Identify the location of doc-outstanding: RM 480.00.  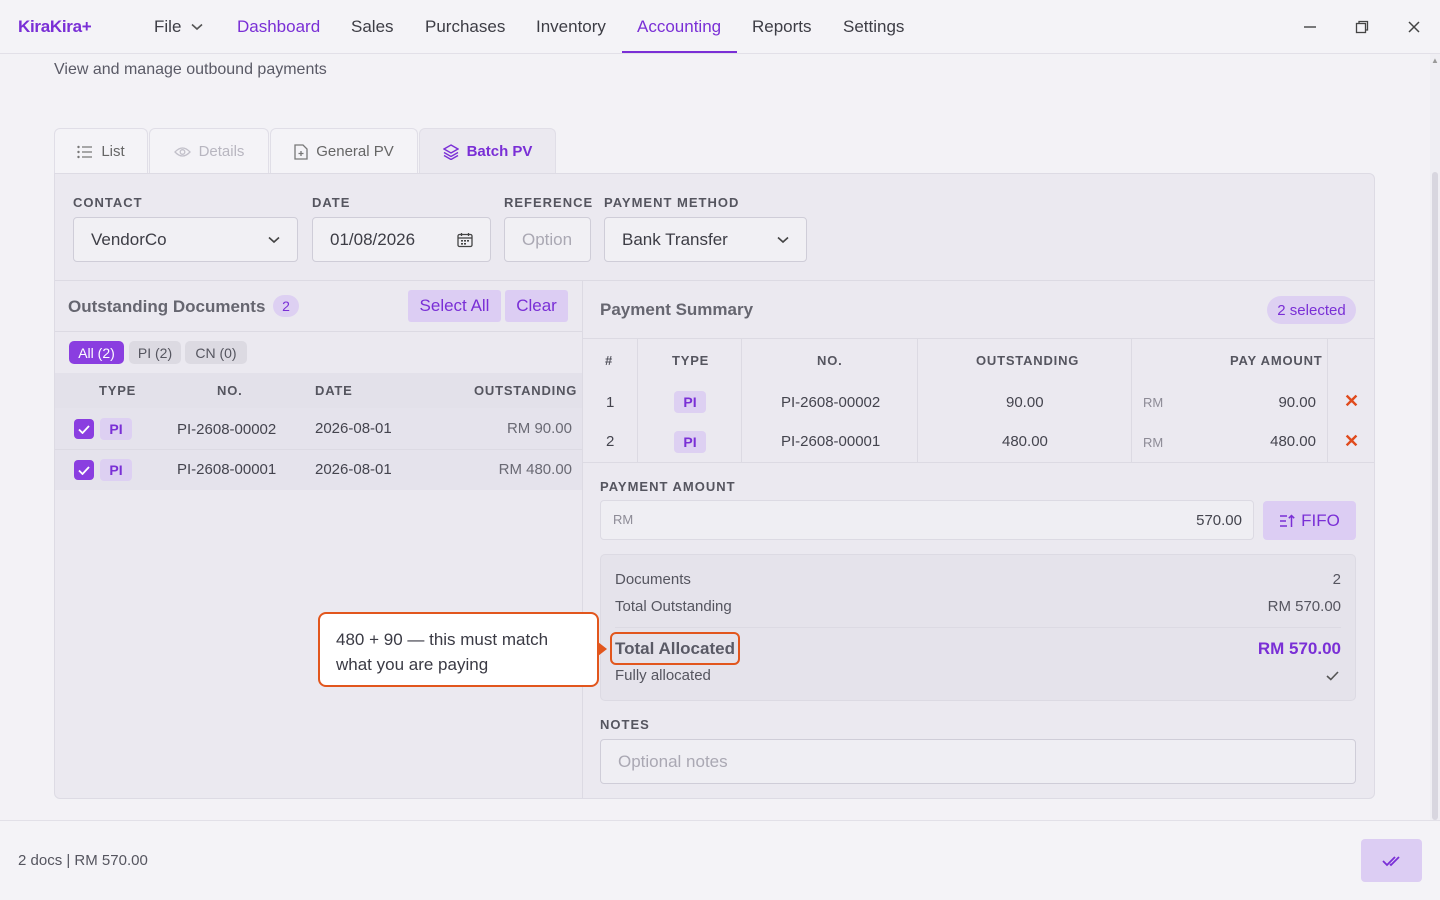
(535, 469).